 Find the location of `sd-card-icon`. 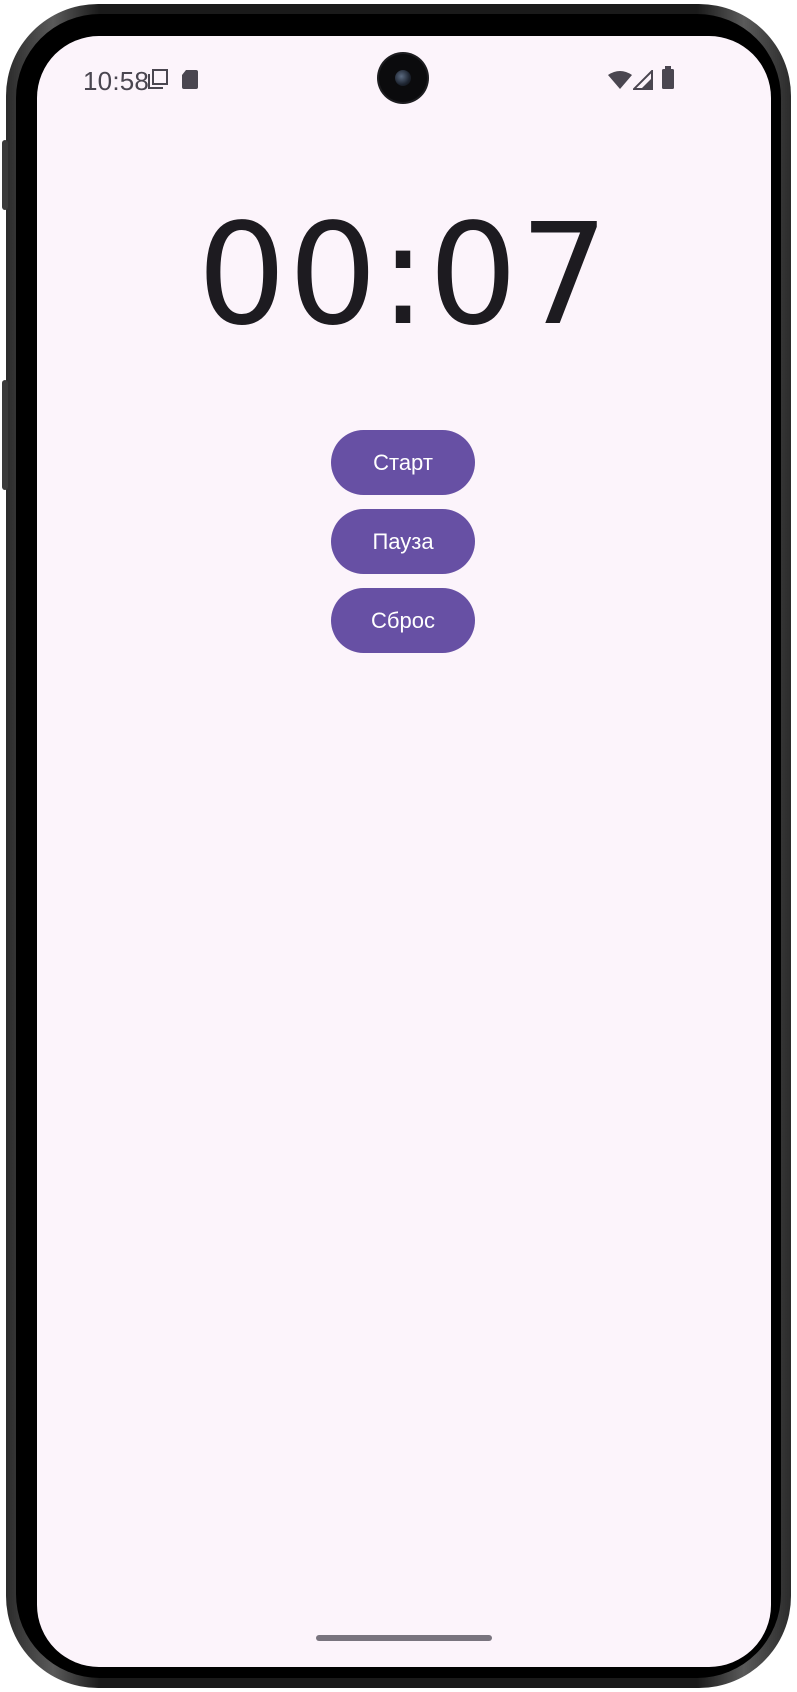

sd-card-icon is located at coordinates (190, 81).